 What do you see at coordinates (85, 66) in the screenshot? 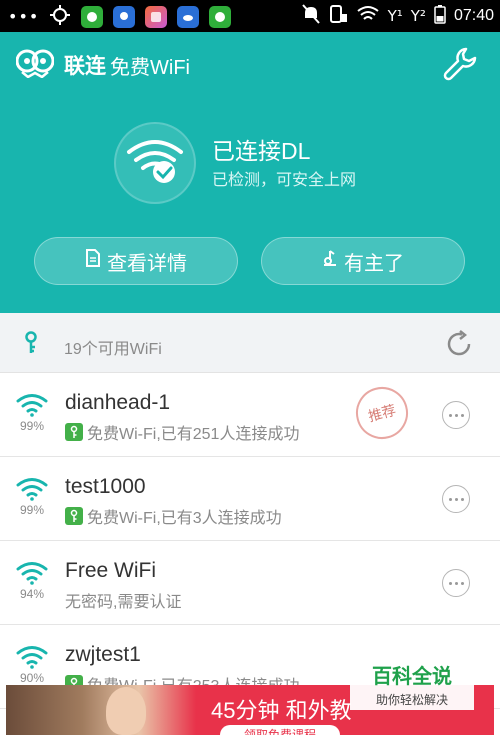
I see `brand-name: 联连` at bounding box center [85, 66].